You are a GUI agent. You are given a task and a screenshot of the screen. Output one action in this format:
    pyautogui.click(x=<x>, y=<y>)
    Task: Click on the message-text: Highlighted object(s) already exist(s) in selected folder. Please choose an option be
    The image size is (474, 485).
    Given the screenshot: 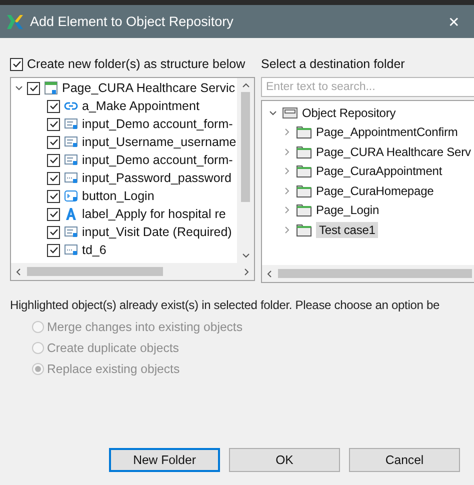 What is the action you would take?
    pyautogui.click(x=225, y=305)
    